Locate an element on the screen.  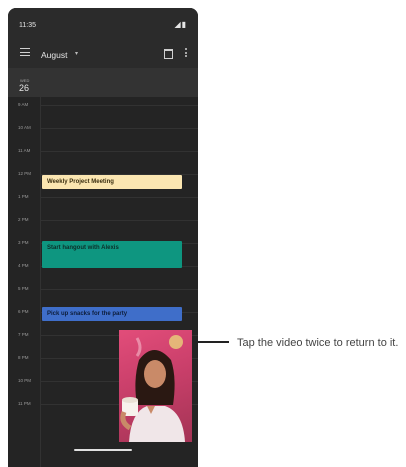
chevron-down-icon: ▾ is located at coordinates (76, 53).